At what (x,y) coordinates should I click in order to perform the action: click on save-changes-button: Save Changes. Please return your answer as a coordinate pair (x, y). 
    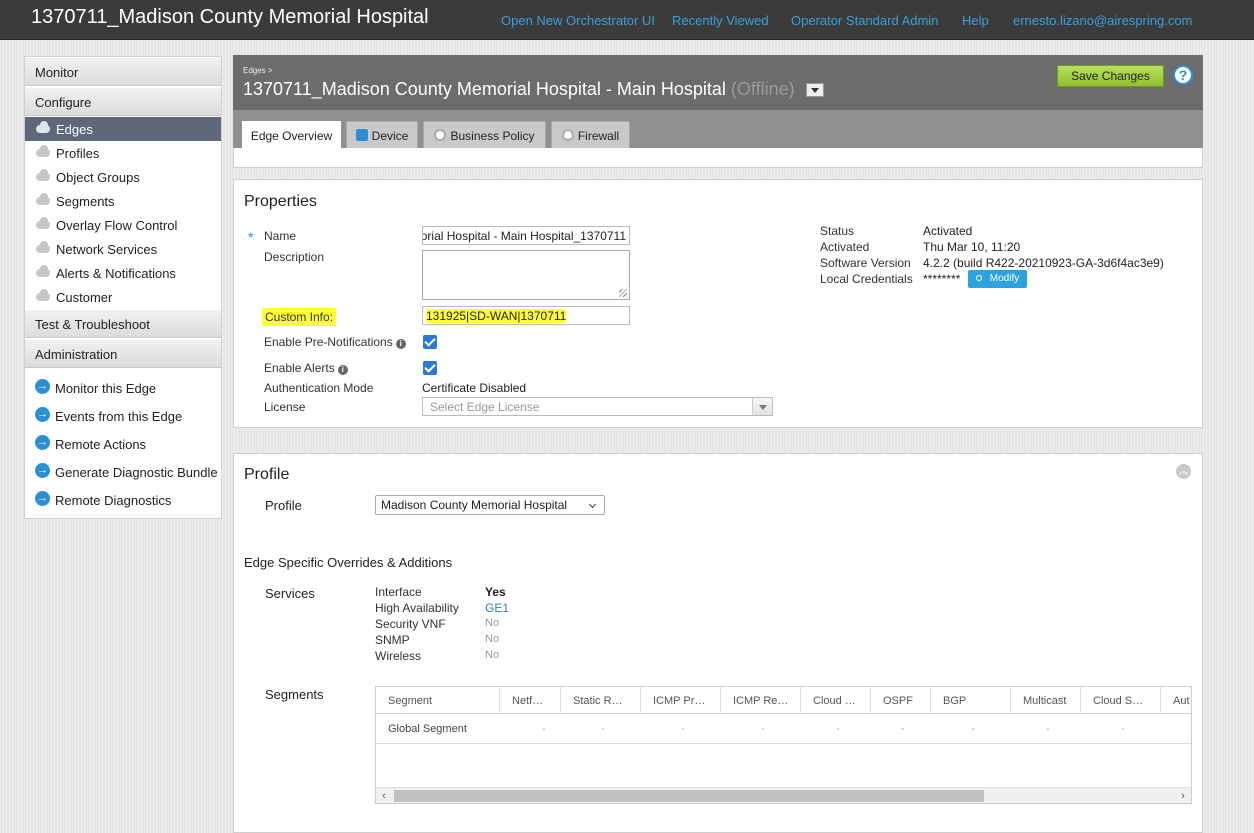
    Looking at the image, I should click on (1110, 76).